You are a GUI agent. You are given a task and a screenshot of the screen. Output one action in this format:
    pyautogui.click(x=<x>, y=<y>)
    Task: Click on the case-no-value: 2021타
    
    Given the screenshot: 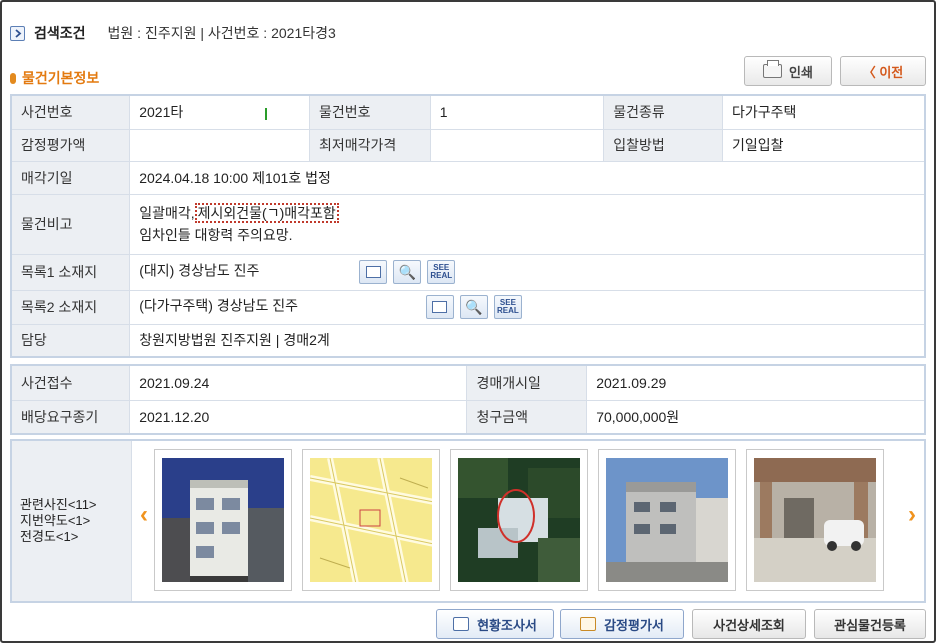 What is the action you would take?
    pyautogui.click(x=219, y=112)
    